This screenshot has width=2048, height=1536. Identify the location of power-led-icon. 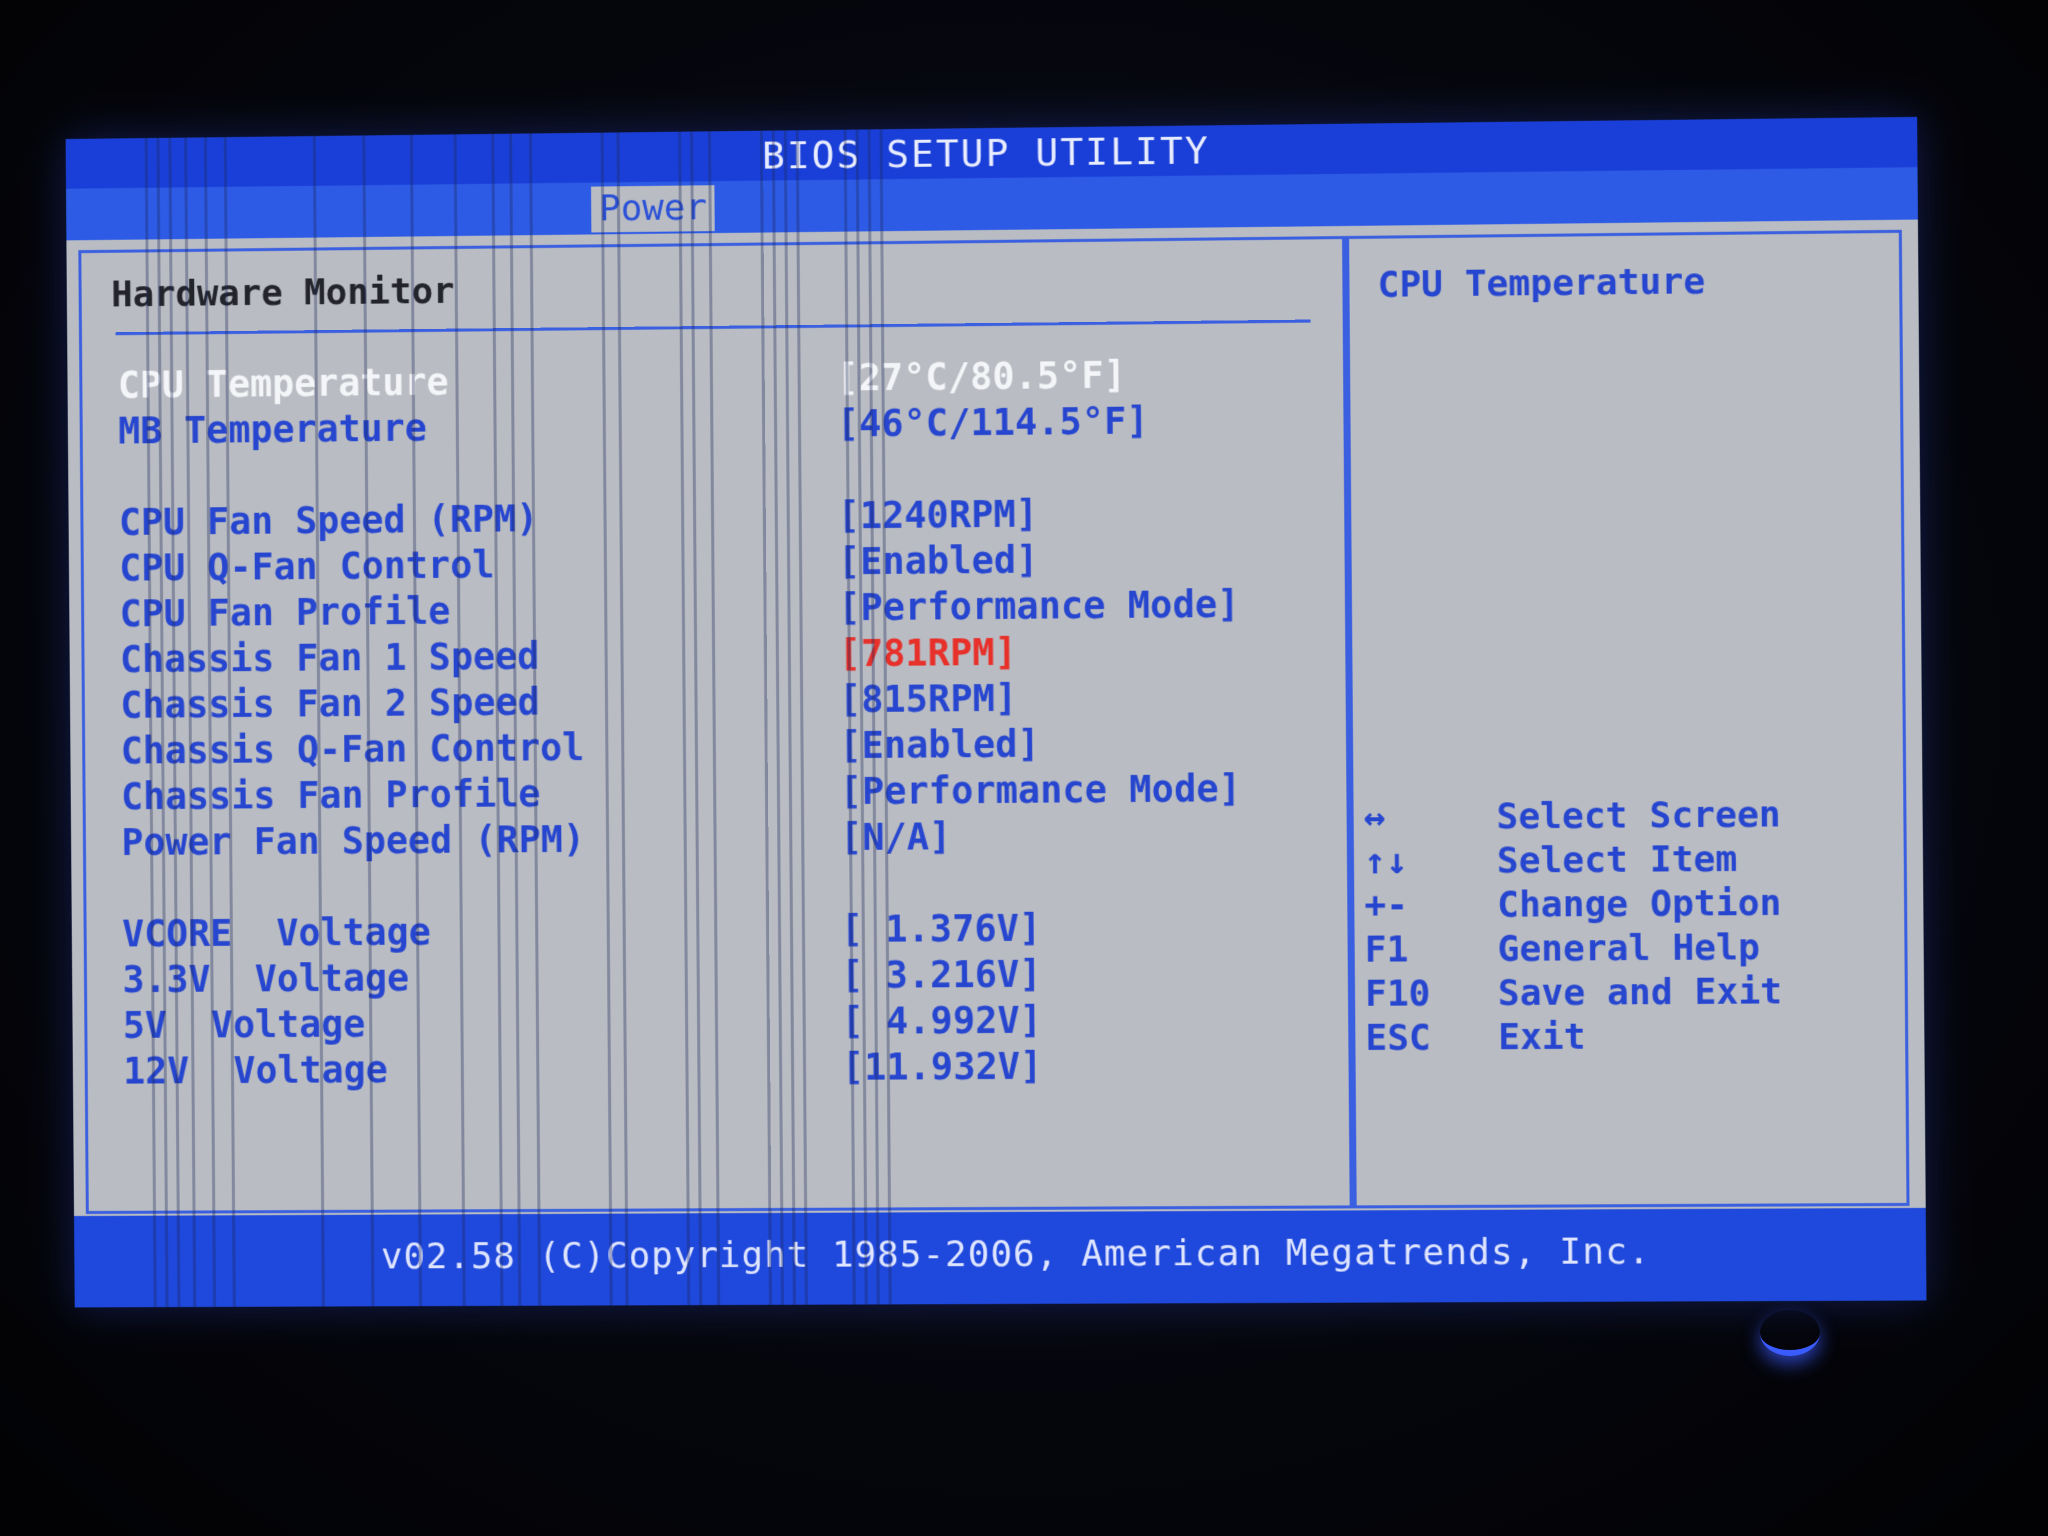
(1790, 1333).